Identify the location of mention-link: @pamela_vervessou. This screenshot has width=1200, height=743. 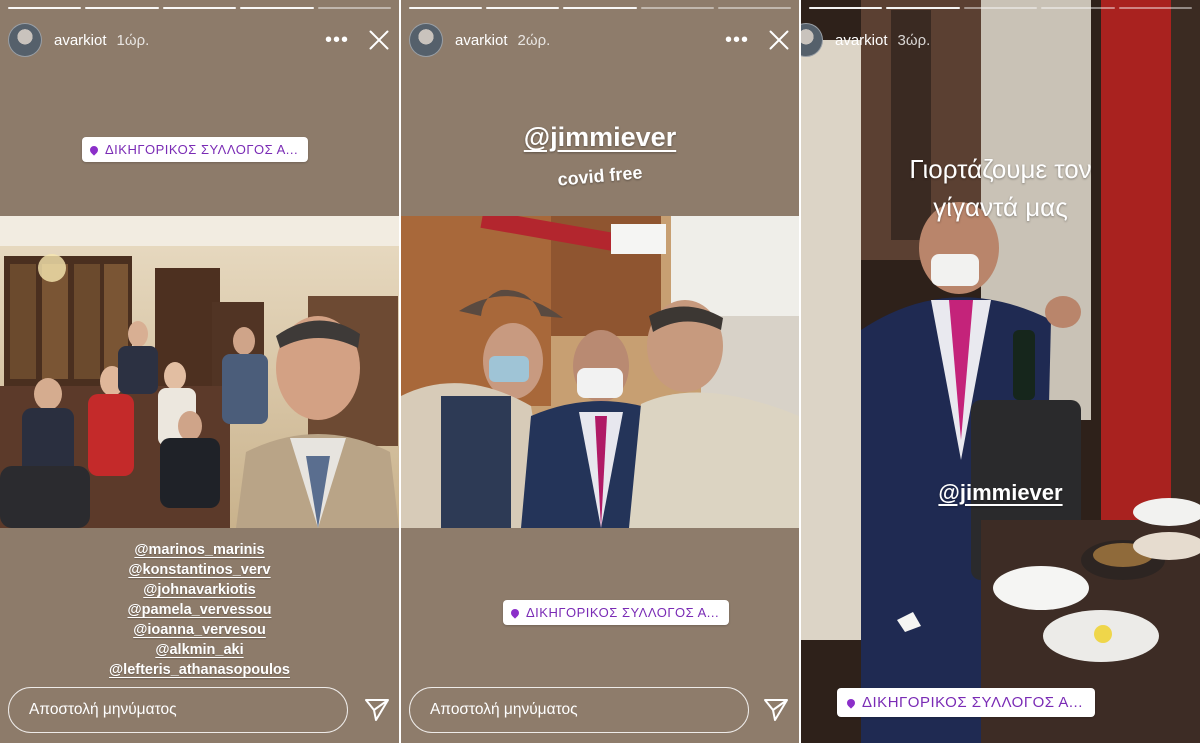
(199, 610).